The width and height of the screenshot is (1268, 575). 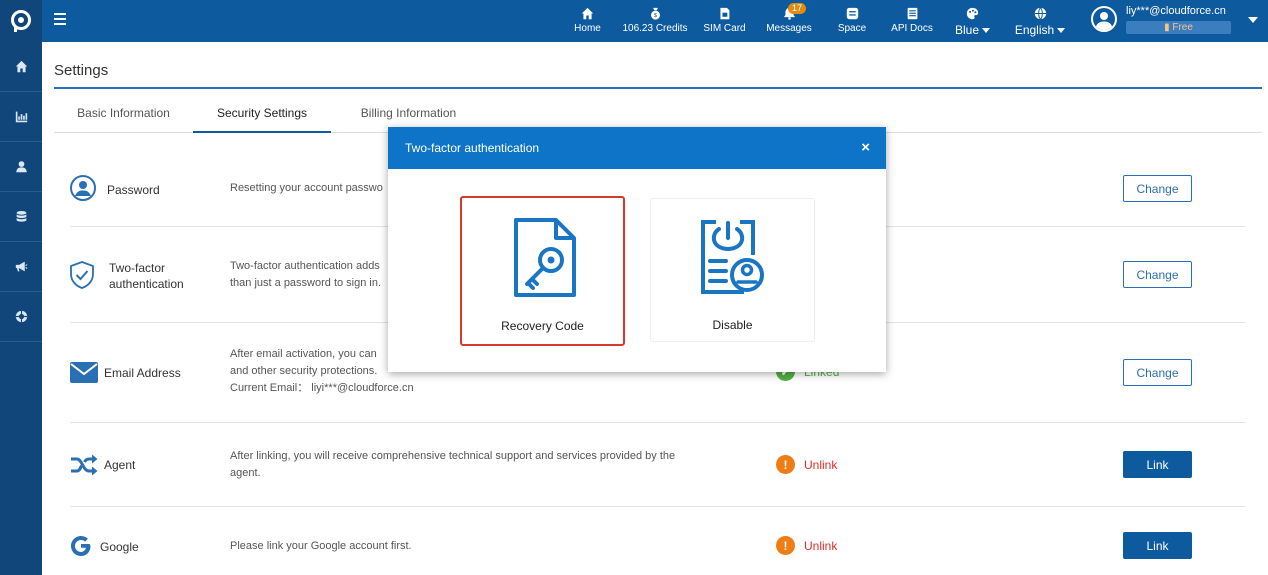 What do you see at coordinates (655, 13) in the screenshot?
I see `credits-icon: $` at bounding box center [655, 13].